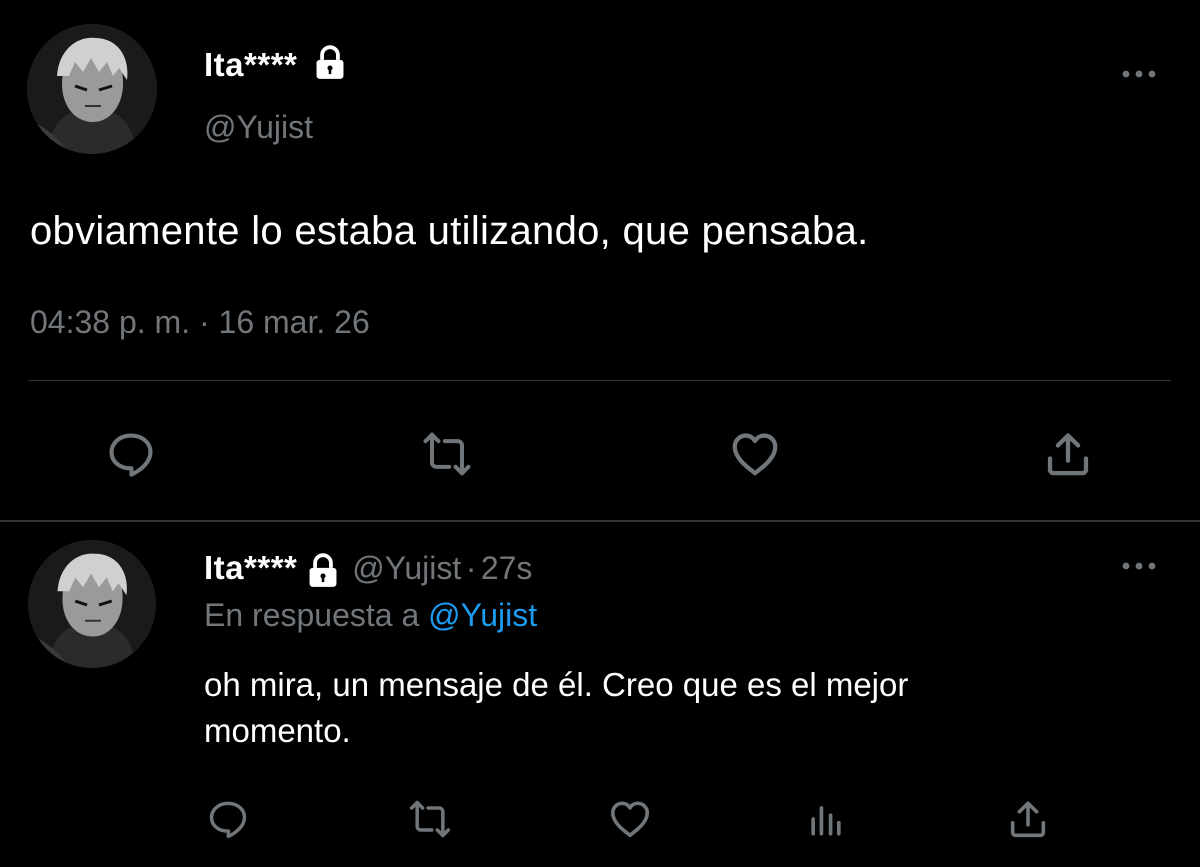 The width and height of the screenshot is (1200, 867). Describe the element at coordinates (277, 730) in the screenshot. I see `tweet-text-line: momento.` at that location.